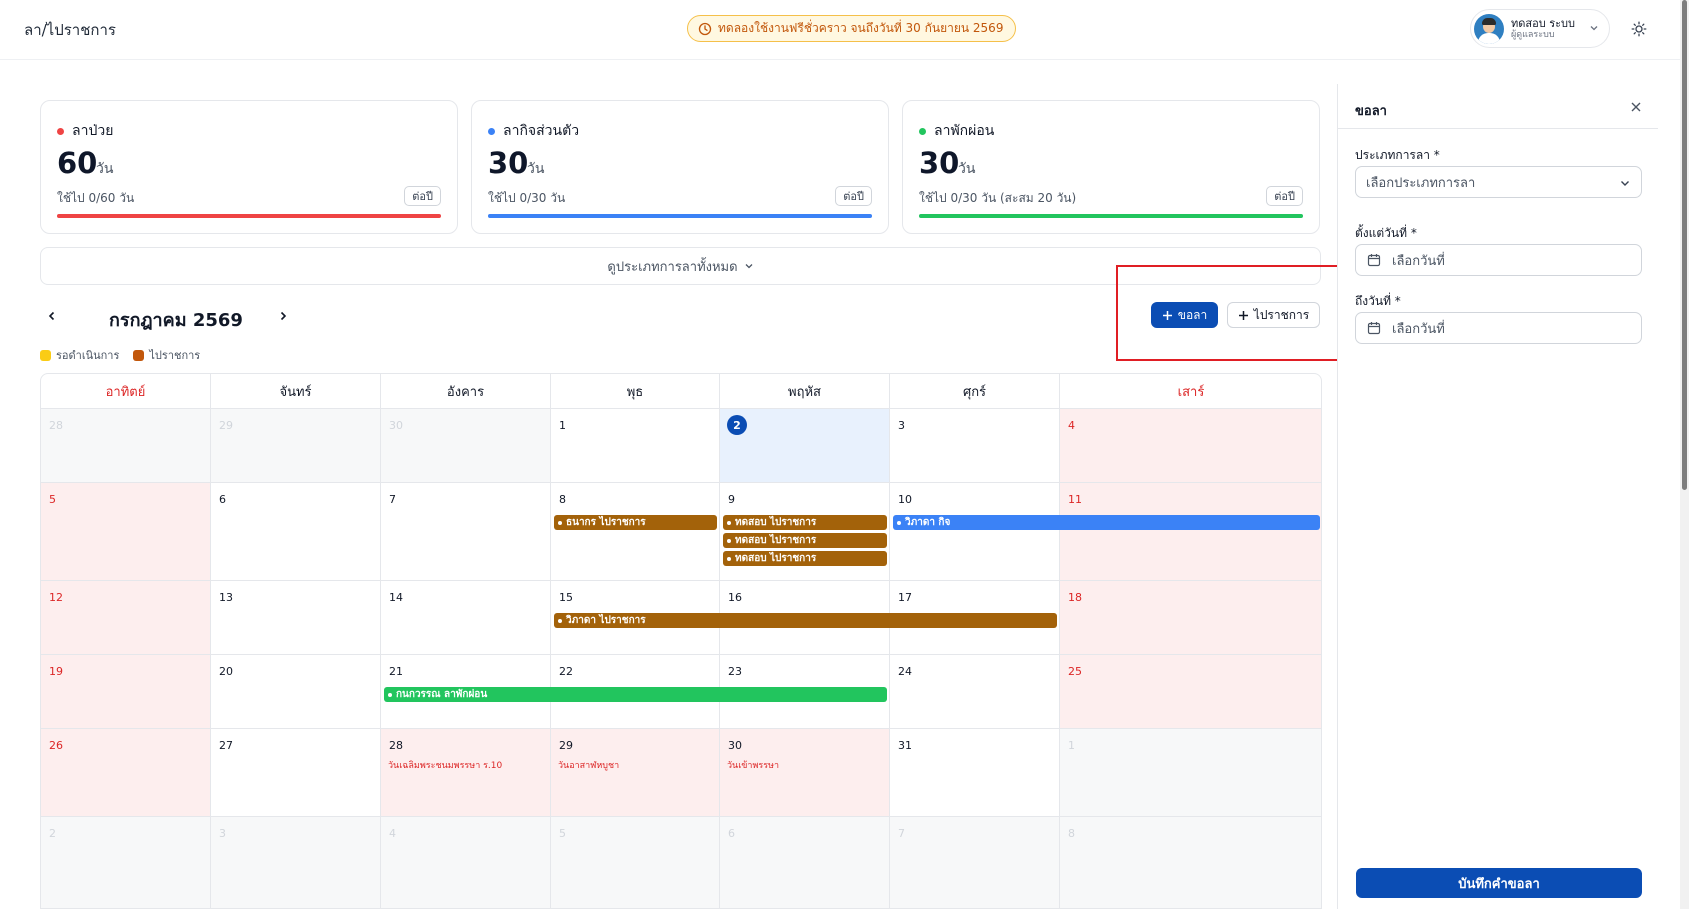  What do you see at coordinates (805, 620) in the screenshot?
I see `calendar-event: วิภาดา ไปราชการ` at bounding box center [805, 620].